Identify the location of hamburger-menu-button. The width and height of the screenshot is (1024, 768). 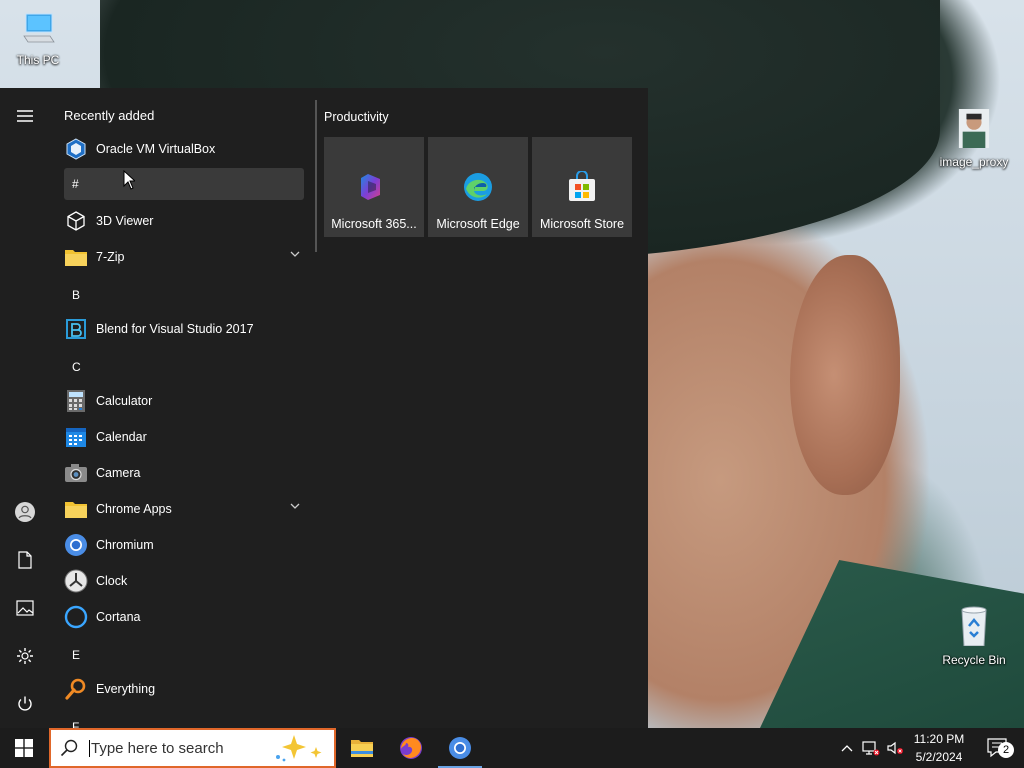
(25, 116).